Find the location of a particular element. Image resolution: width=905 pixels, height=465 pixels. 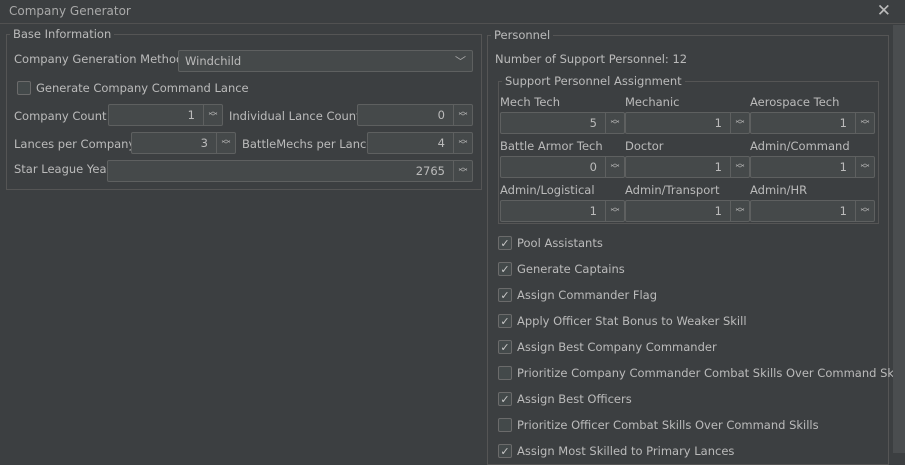

role-label: Aerospace Tech is located at coordinates (795, 102).